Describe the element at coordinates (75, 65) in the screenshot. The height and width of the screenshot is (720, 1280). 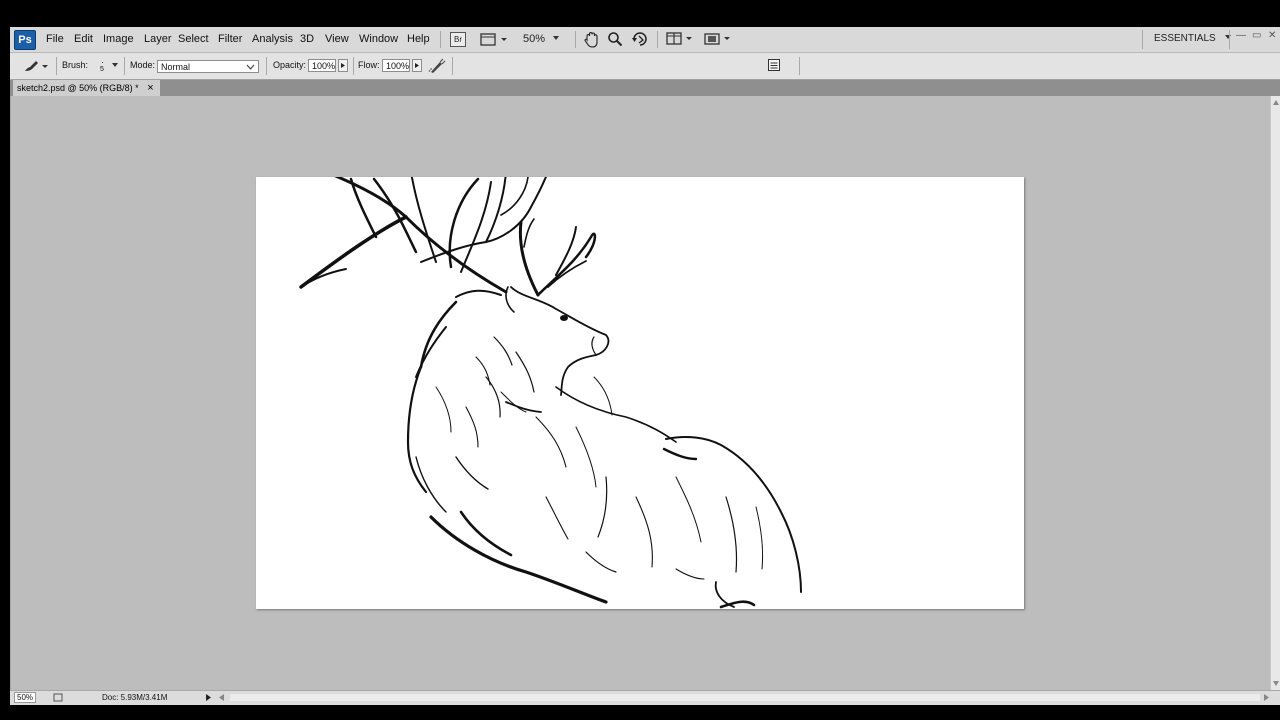
I see `brush-label: Brush:` at that location.